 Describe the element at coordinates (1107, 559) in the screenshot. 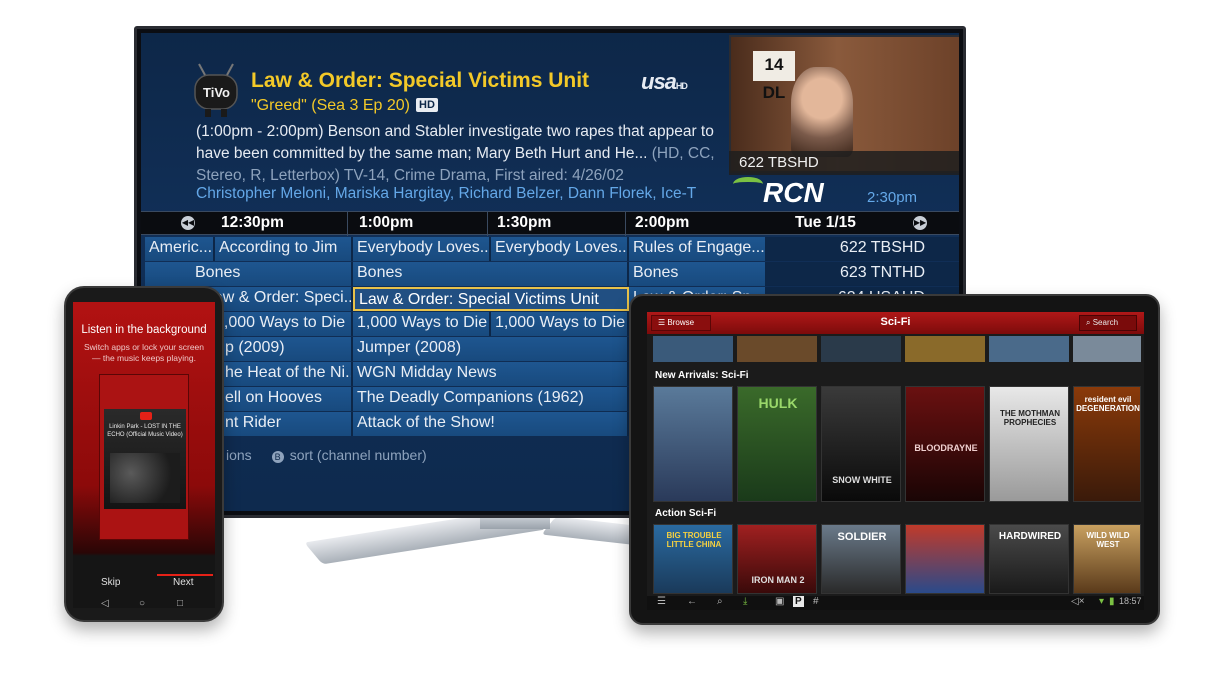

I see `poster: WILD WILD WEST` at that location.